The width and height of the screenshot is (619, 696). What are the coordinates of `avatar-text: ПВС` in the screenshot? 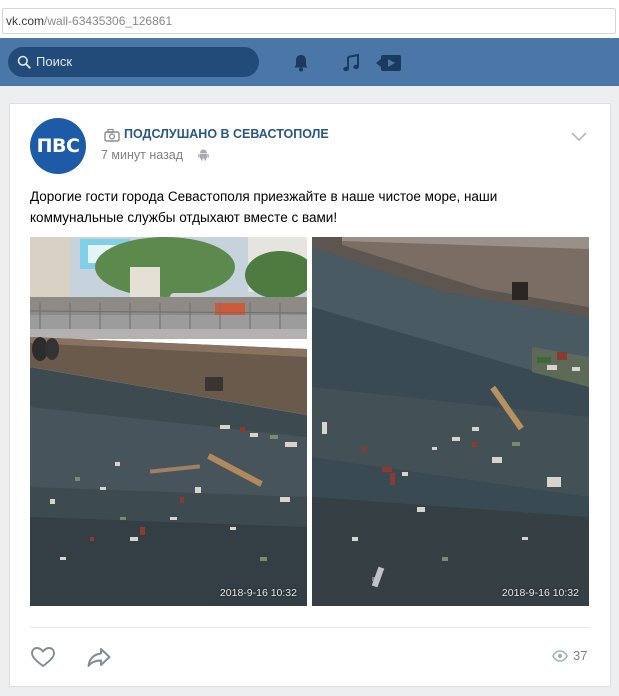 It's located at (58, 146).